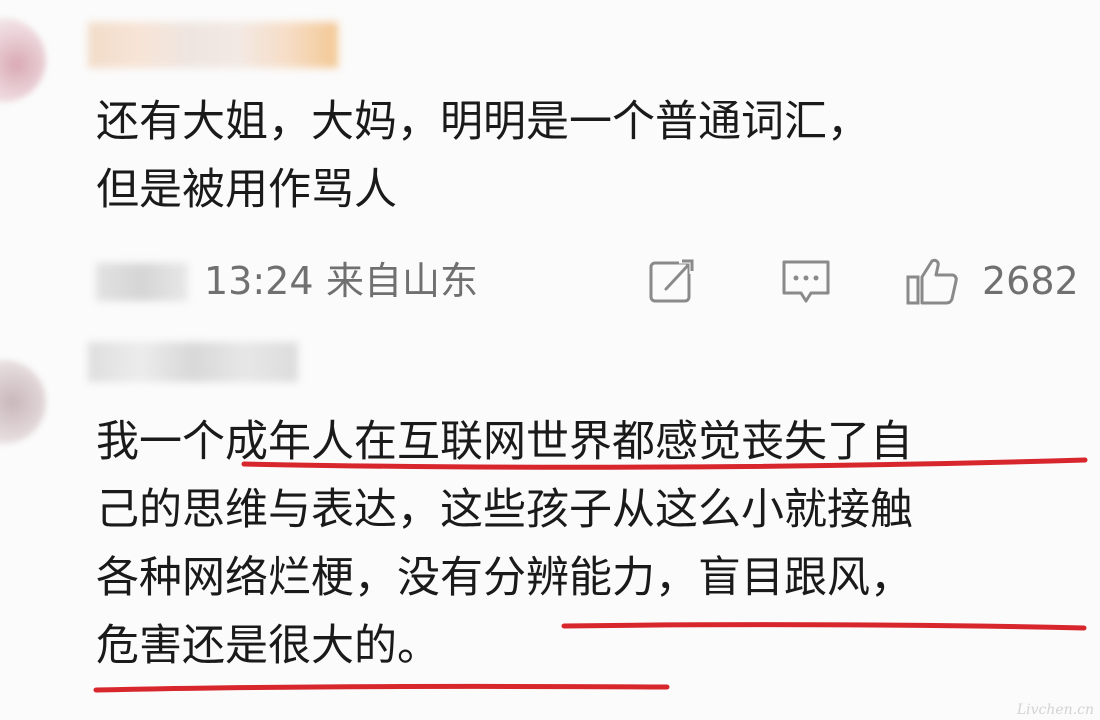  What do you see at coordinates (259, 281) in the screenshot?
I see `comment-time: 13:24` at bounding box center [259, 281].